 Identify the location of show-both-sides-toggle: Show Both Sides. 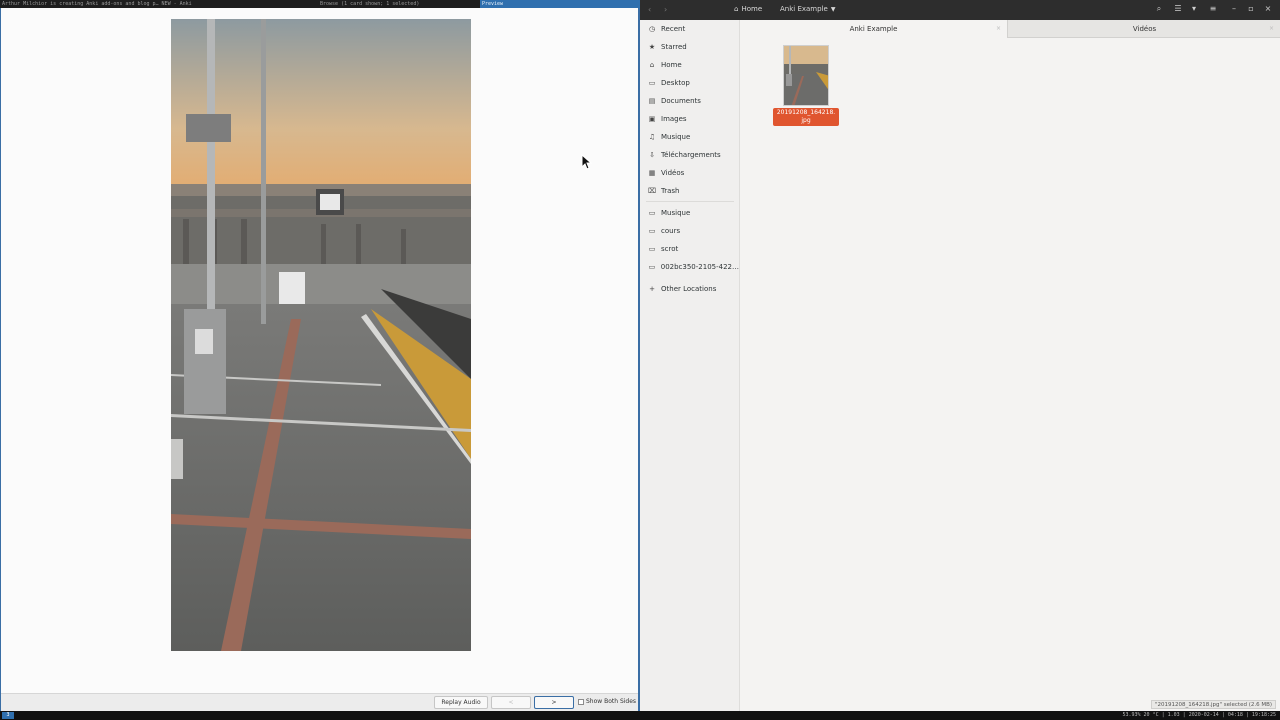
(607, 701).